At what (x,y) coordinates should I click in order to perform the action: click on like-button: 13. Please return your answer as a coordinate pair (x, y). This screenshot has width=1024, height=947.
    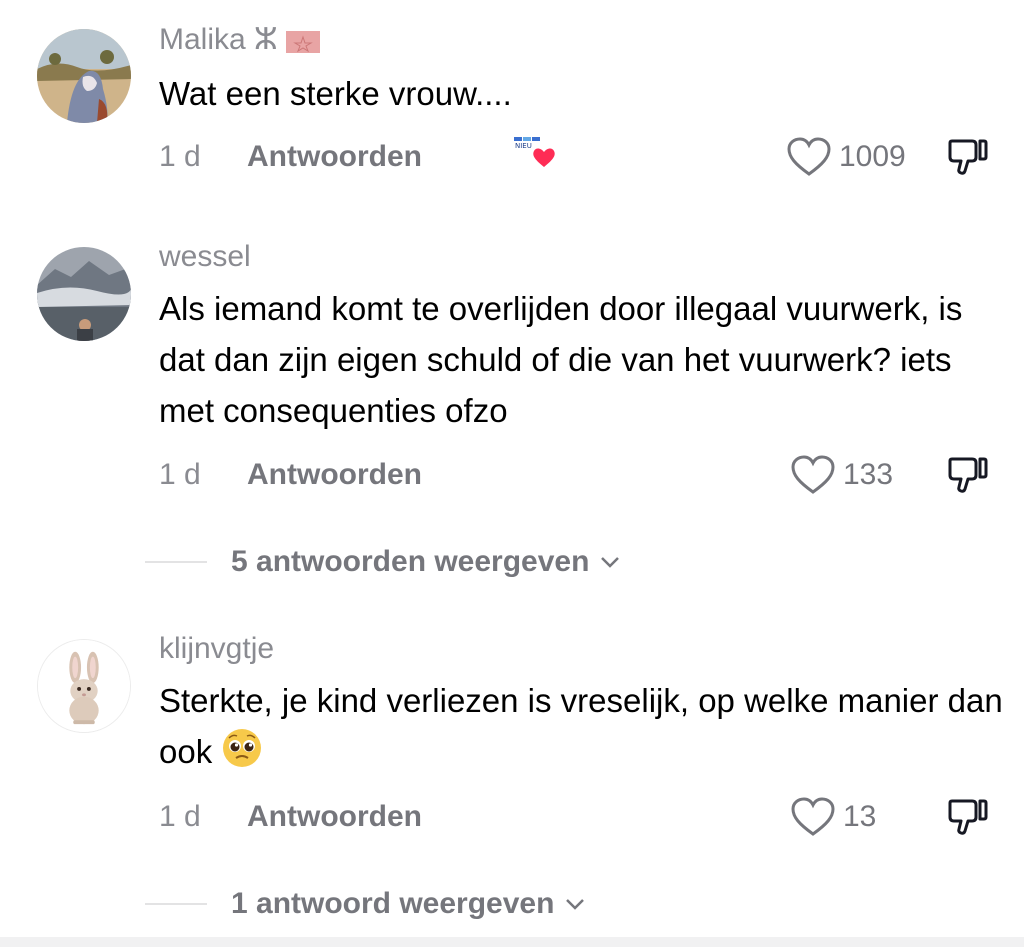
    Looking at the image, I should click on (832, 817).